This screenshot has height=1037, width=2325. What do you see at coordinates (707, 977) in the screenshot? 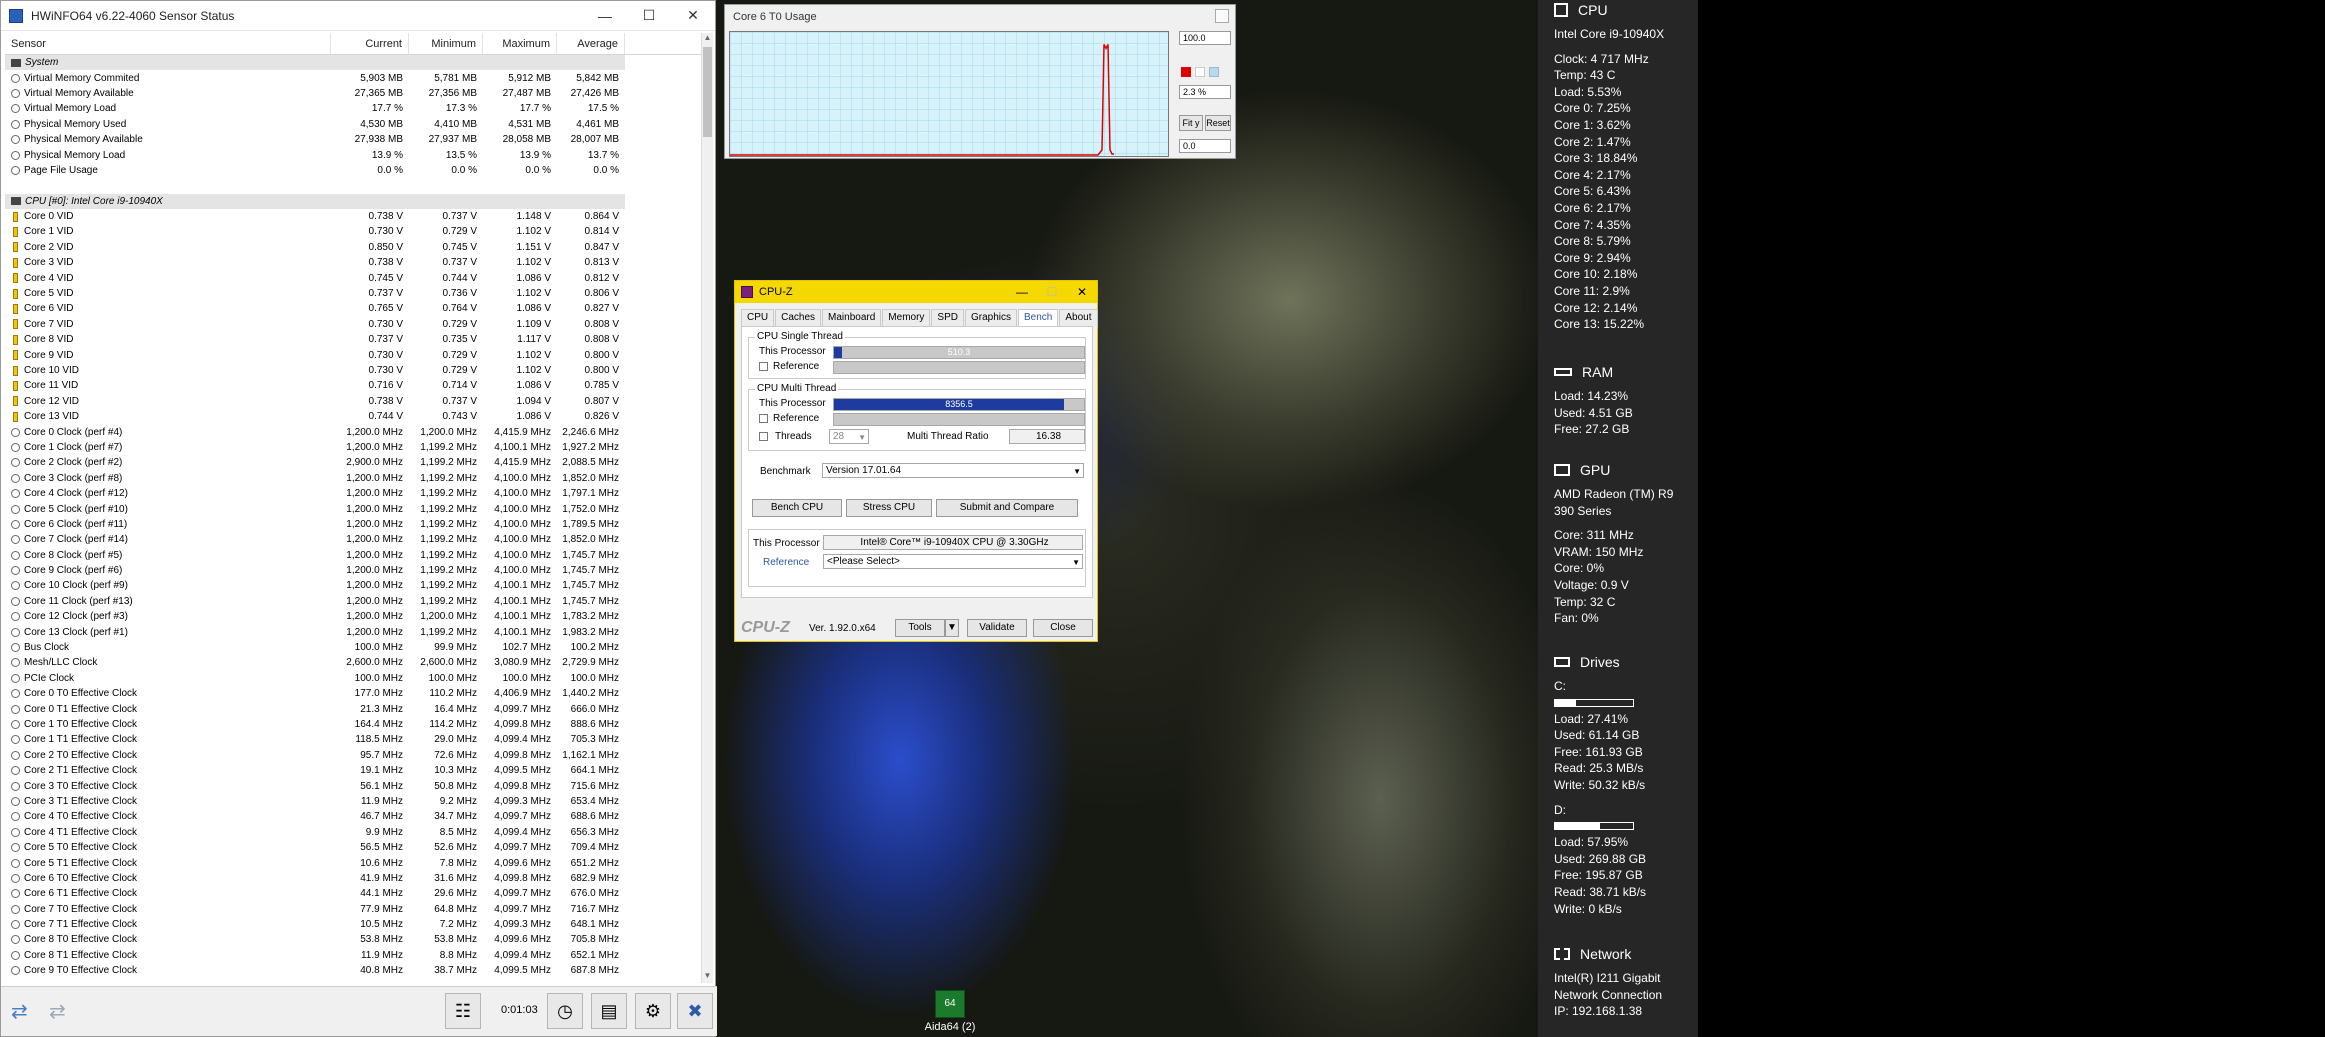
I see `scroll-down-arrow-icon: ▼` at bounding box center [707, 977].